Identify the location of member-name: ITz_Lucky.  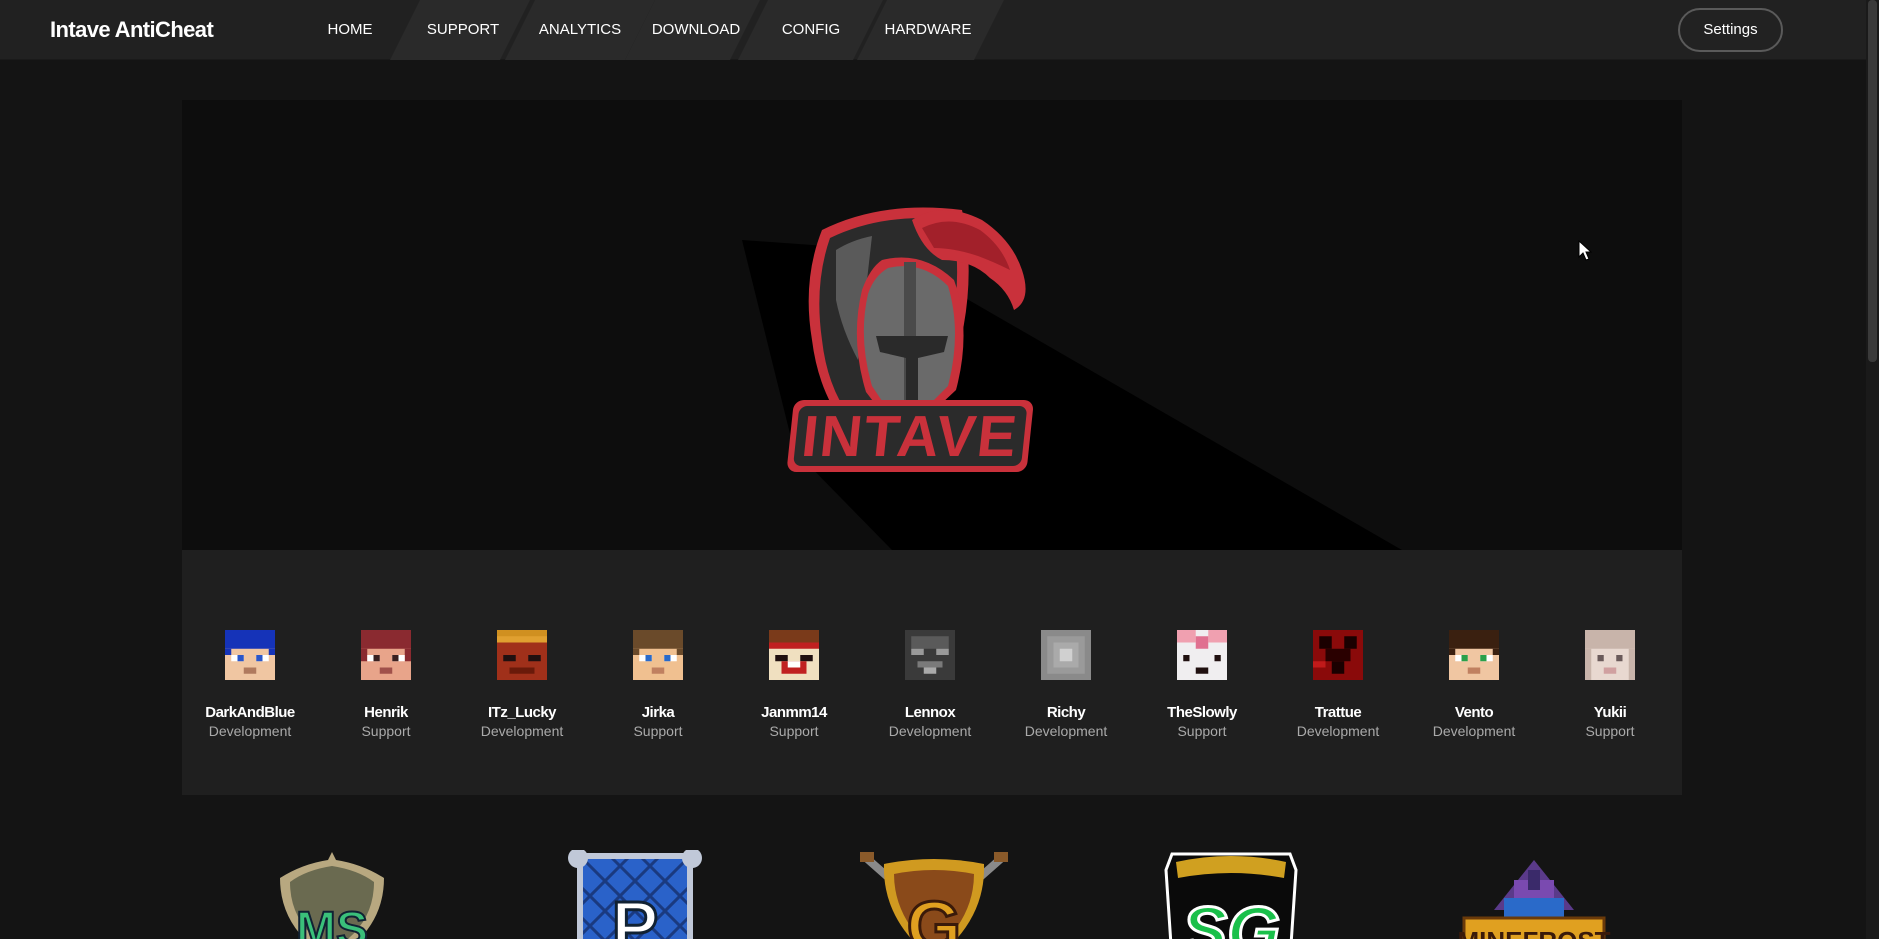
(522, 712).